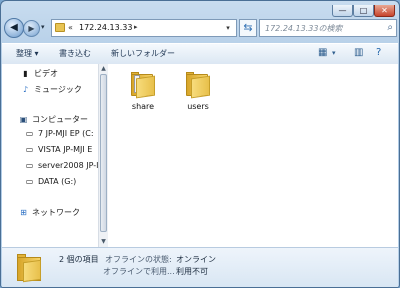 The image size is (400, 288). Describe the element at coordinates (43, 27) in the screenshot. I see `recent-pages-dropdown: ▾` at that location.